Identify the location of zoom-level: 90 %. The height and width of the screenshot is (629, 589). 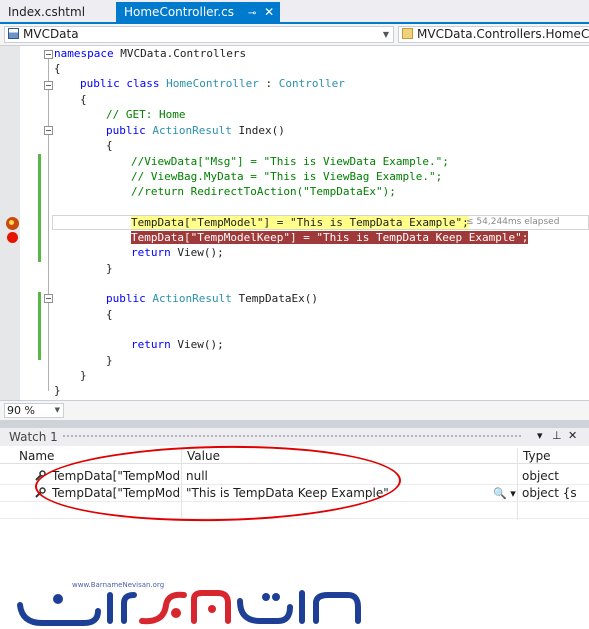
(21, 410).